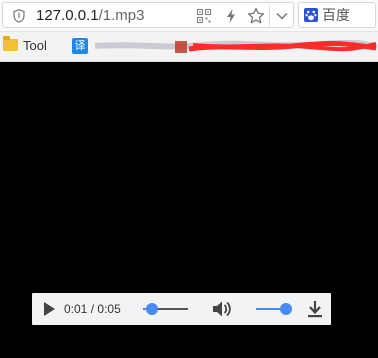 The image size is (378, 358). I want to click on play-icon, so click(49, 309).